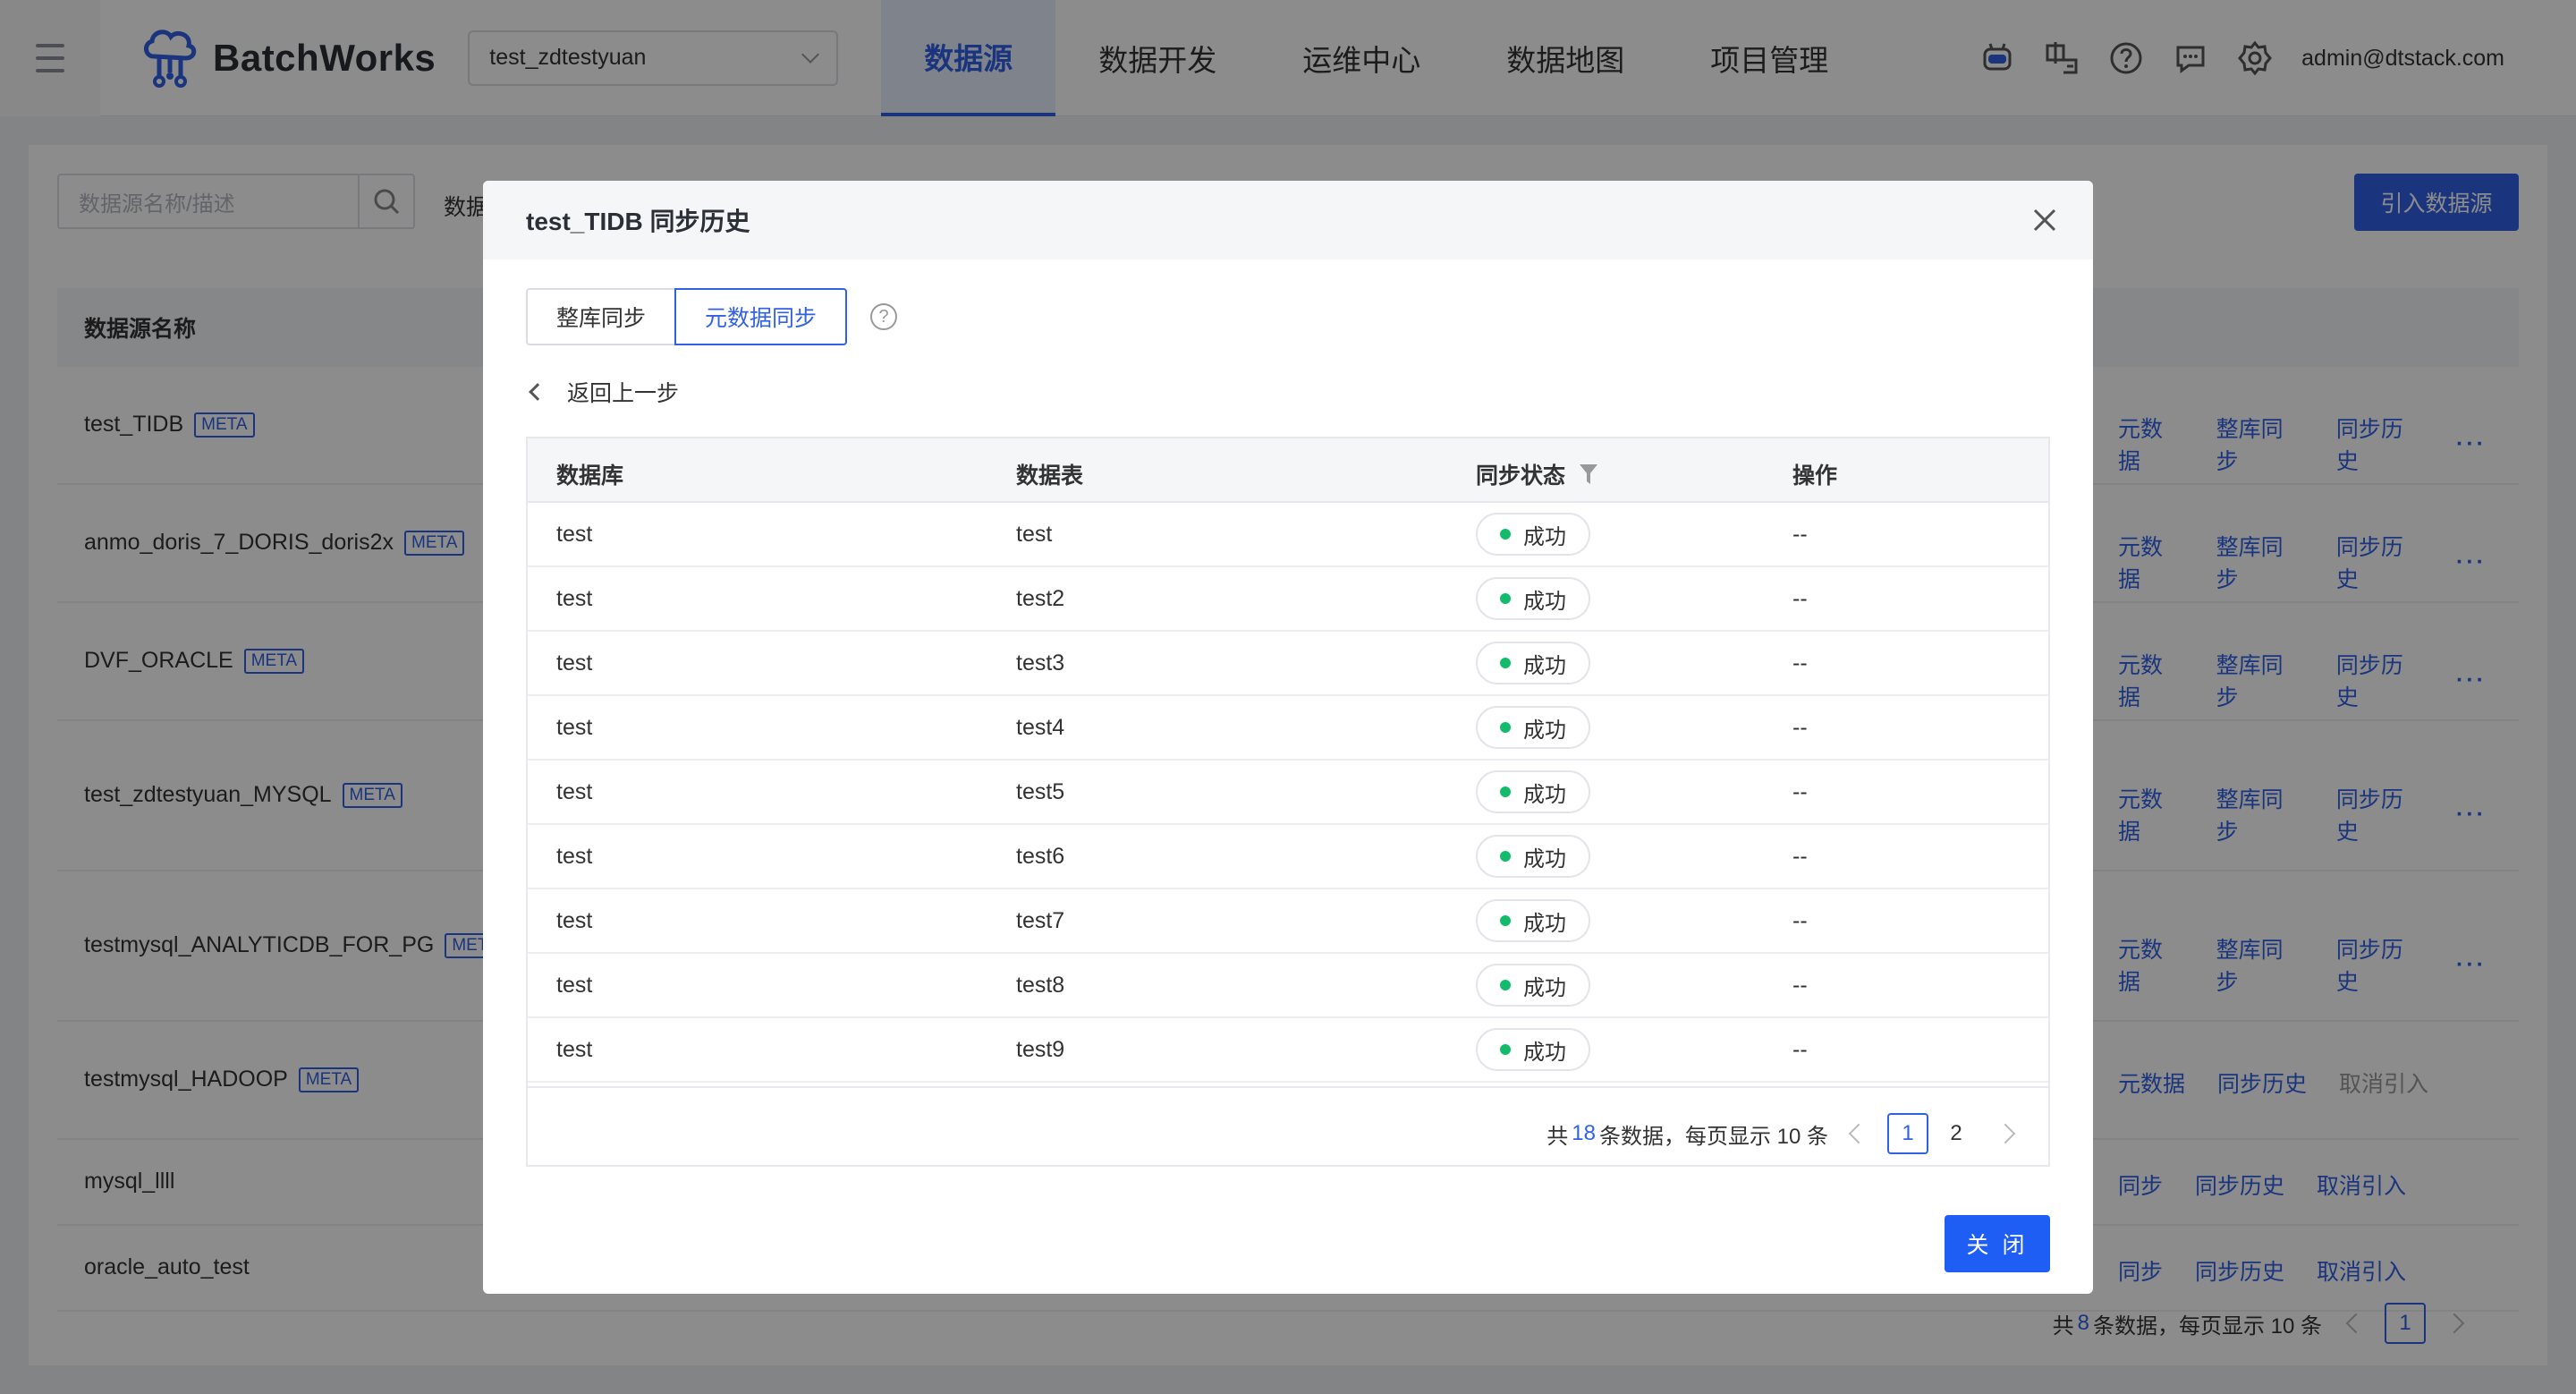 The image size is (2576, 1394). What do you see at coordinates (1040, 727) in the screenshot?
I see `cell-table: test4` at bounding box center [1040, 727].